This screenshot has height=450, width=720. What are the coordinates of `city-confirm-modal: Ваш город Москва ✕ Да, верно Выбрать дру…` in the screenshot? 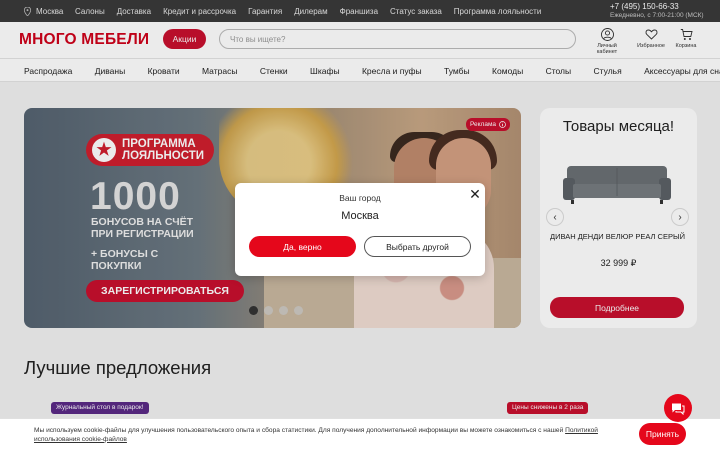 It's located at (360, 229).